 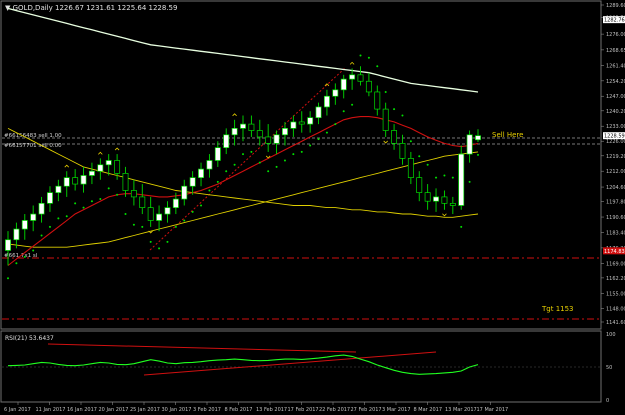 I want to click on price-tick-label: 1190.60, so click(x=615, y=218).